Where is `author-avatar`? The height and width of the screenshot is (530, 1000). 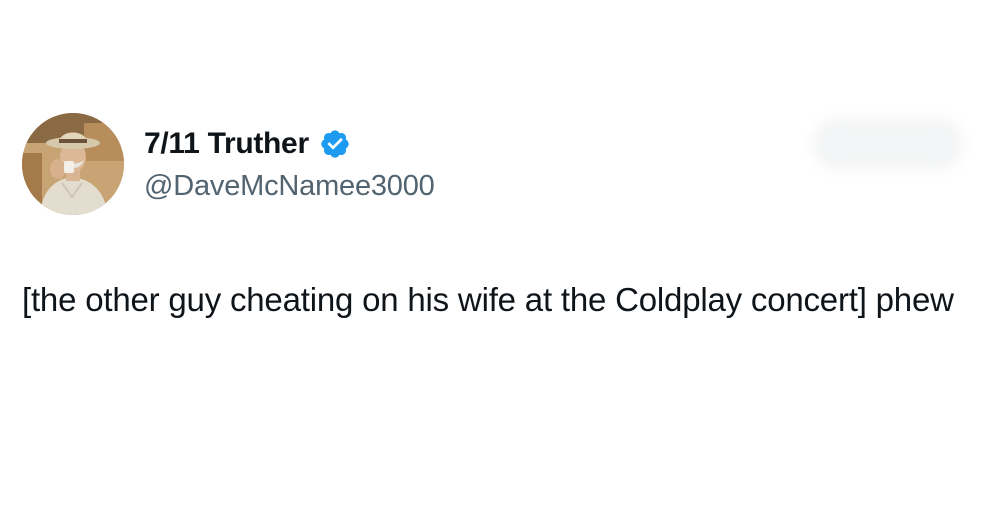
author-avatar is located at coordinates (73, 164).